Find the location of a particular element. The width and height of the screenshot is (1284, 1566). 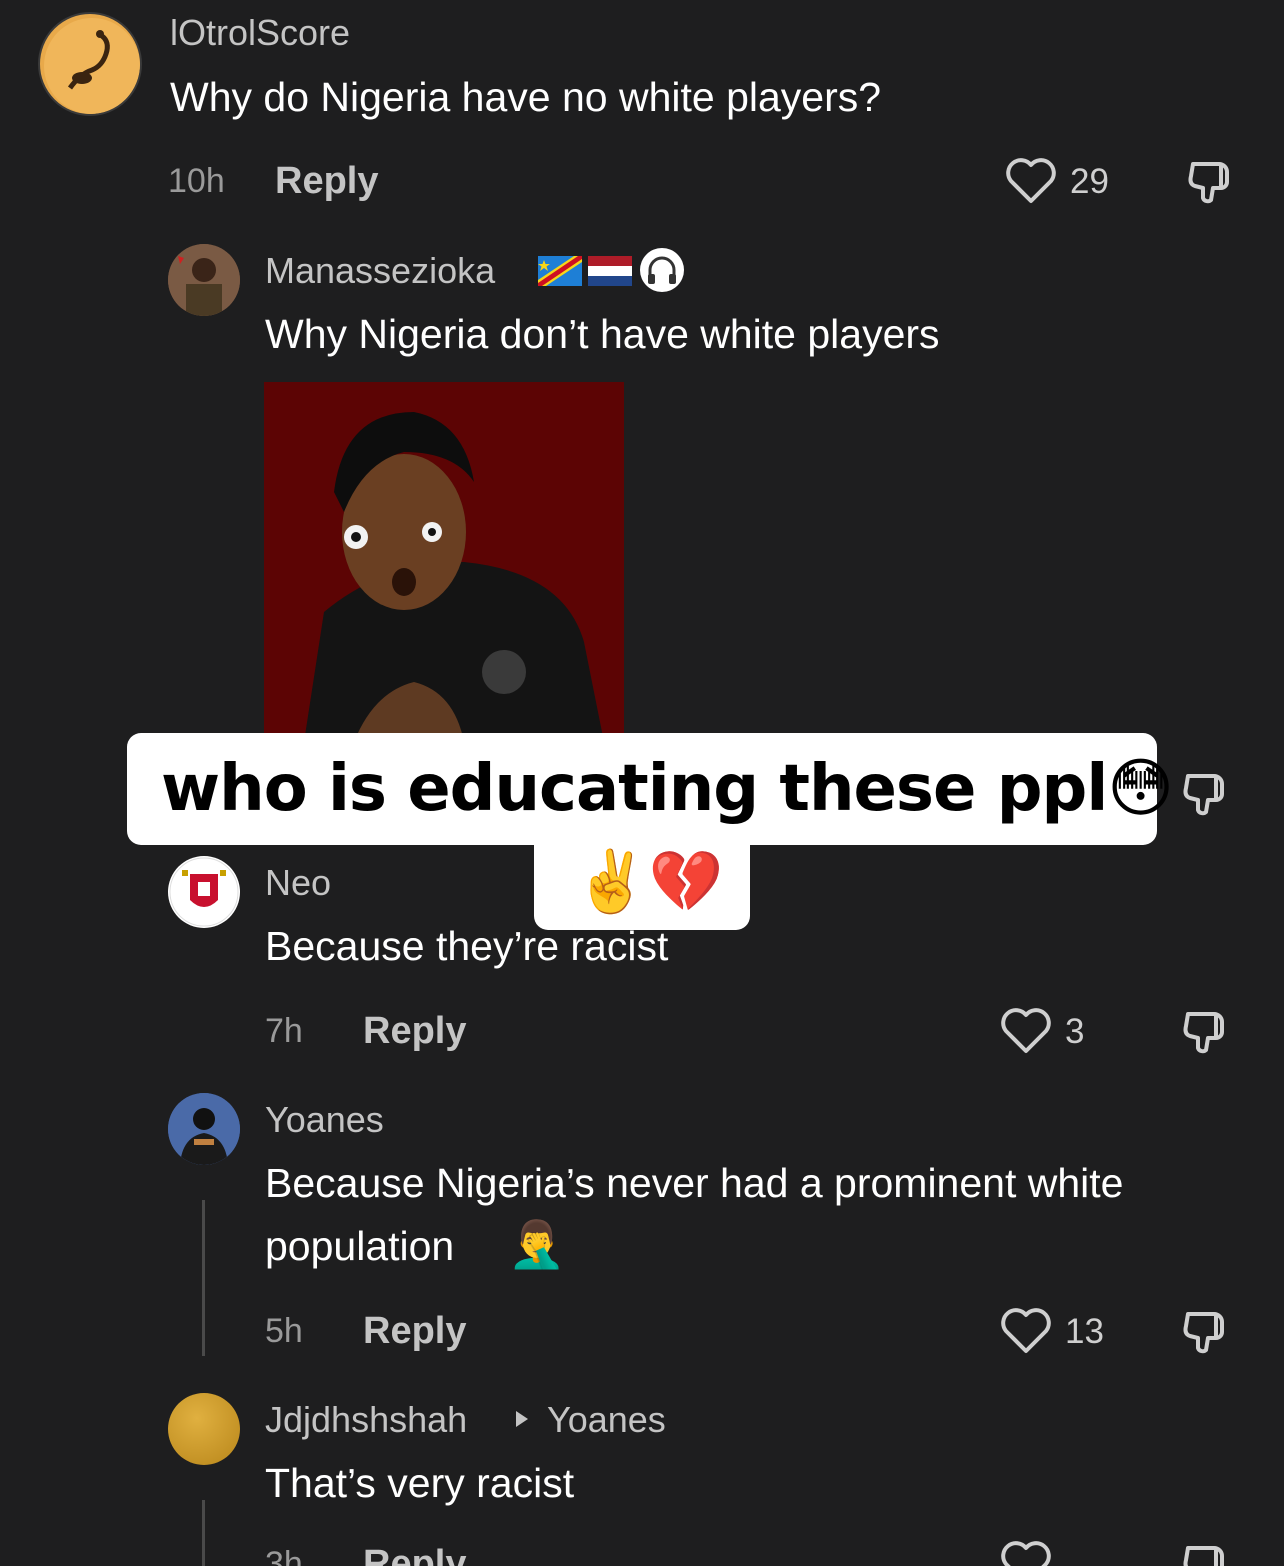

caption-emoji: ✌️💔 is located at coordinates (649, 882).